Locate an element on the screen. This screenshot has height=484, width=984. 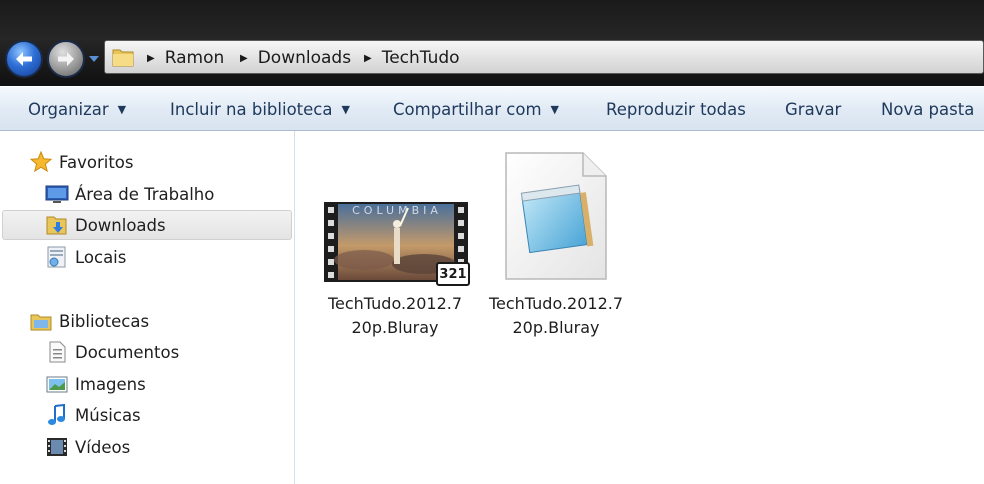
film-strip-icon is located at coordinates (57, 447).